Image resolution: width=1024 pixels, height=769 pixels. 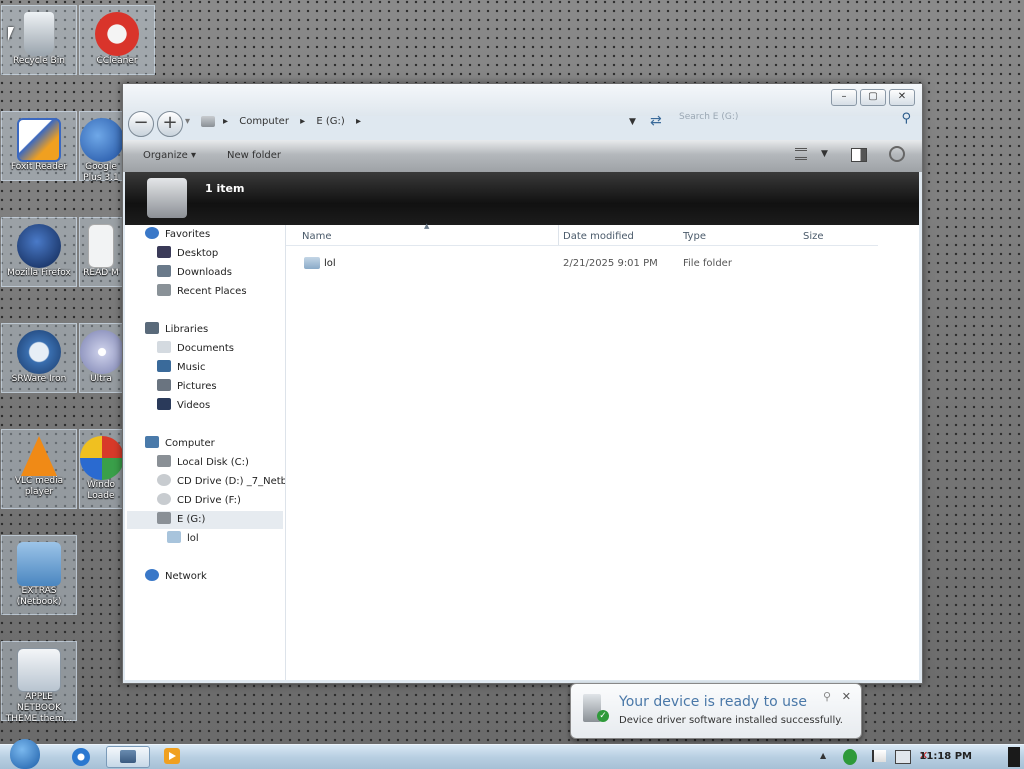 What do you see at coordinates (193, 538) in the screenshot?
I see `nav-label: lol` at bounding box center [193, 538].